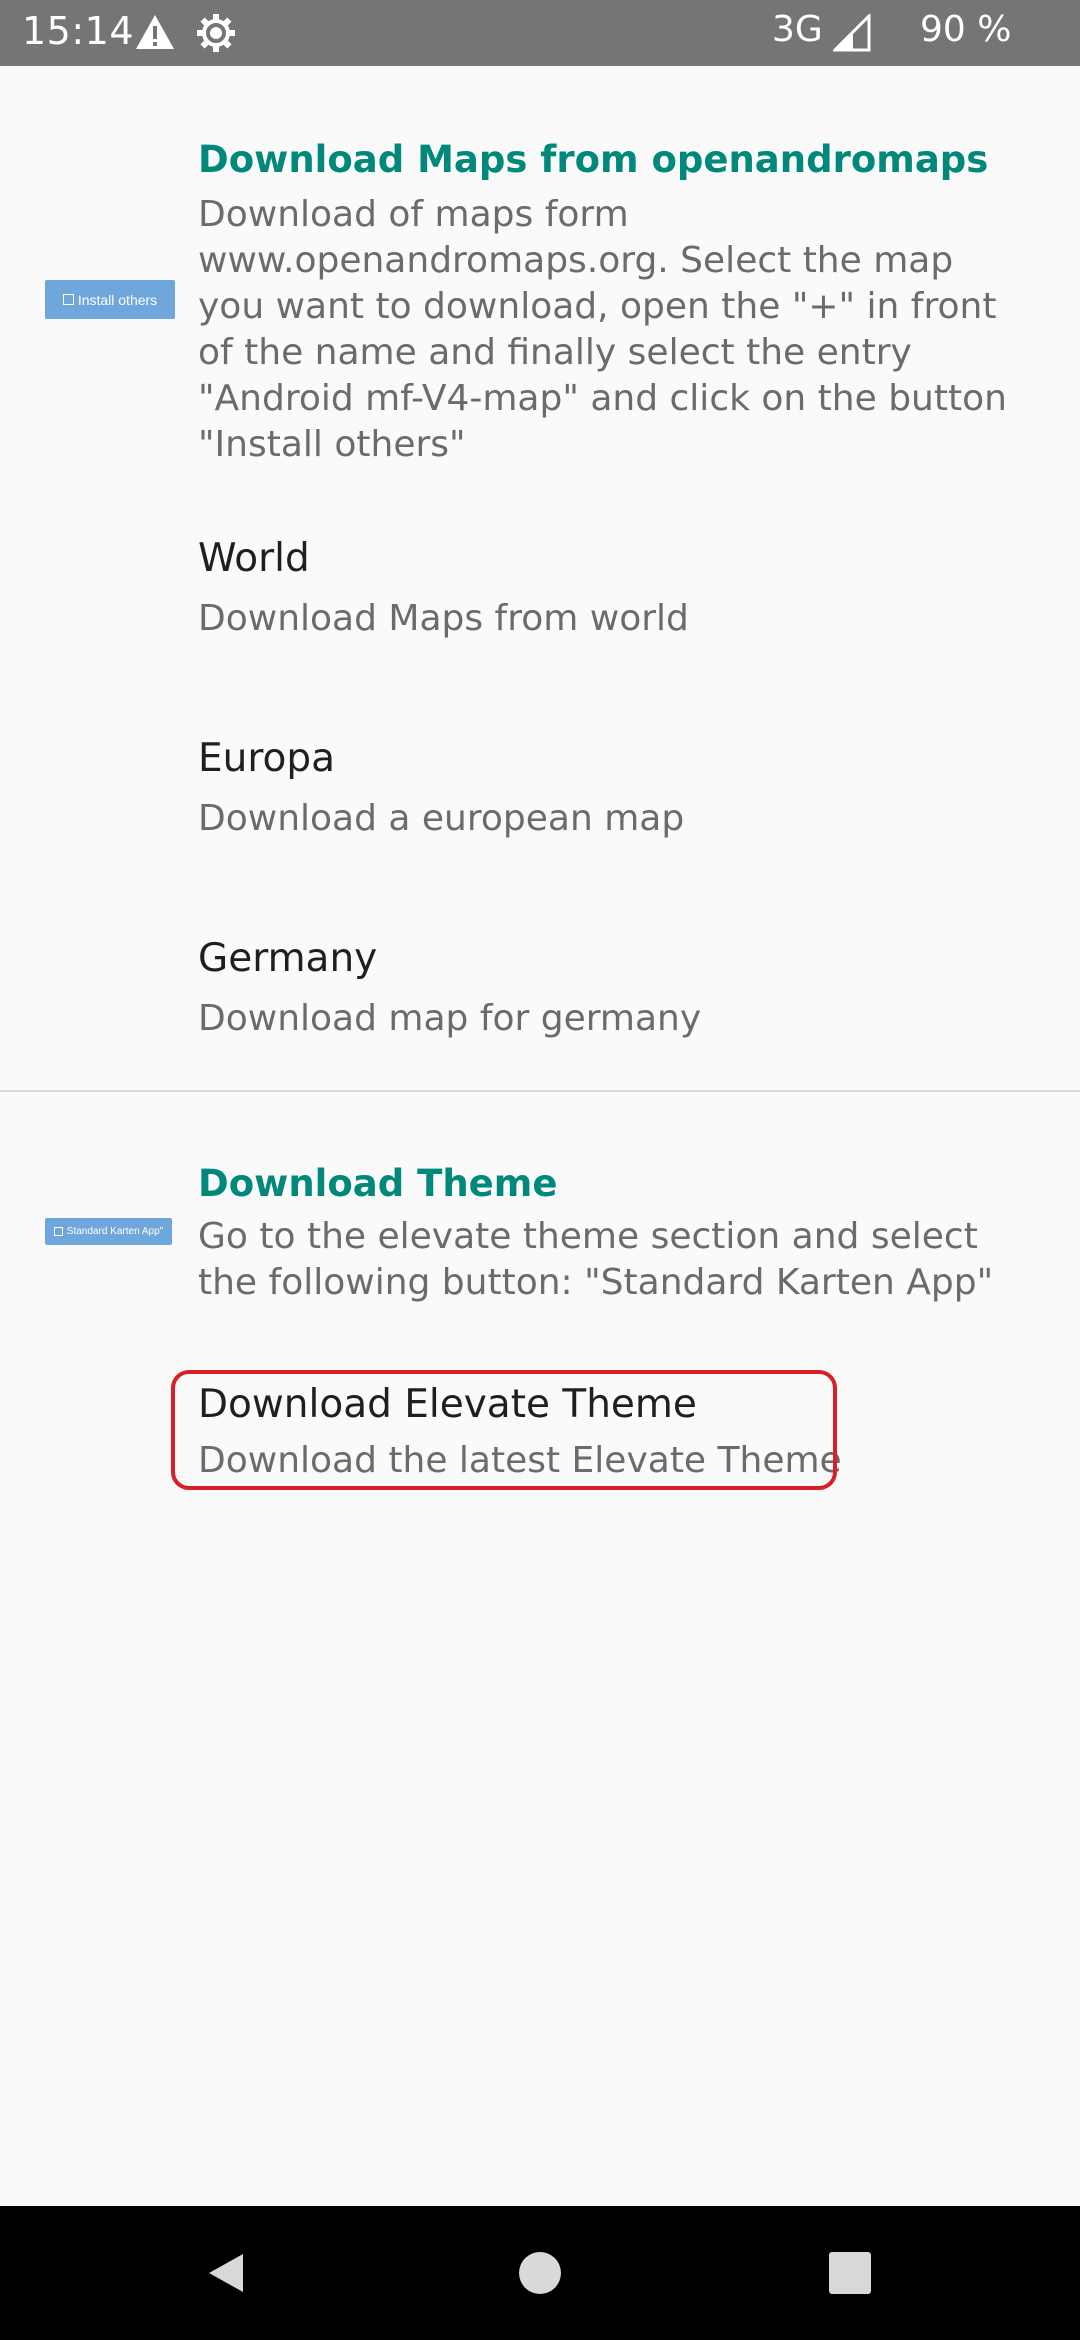  I want to click on list-item-germany: Germany Download map for germany, so click(540, 985).